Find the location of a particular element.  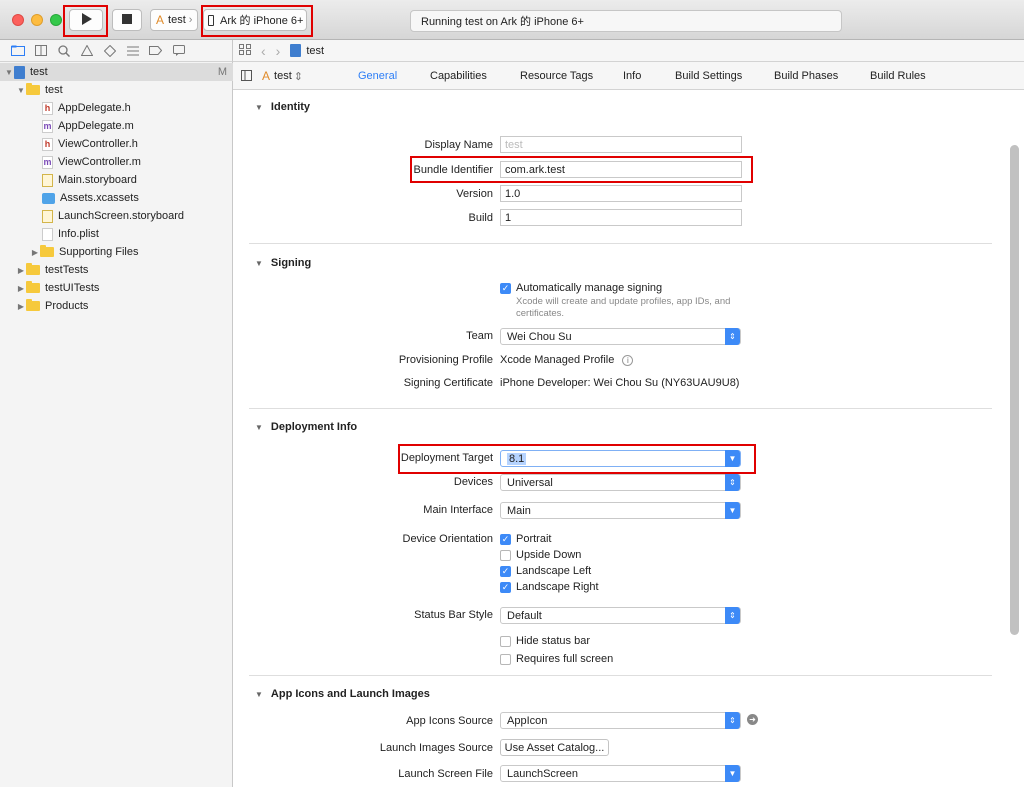

requires-full-screen-checkbox: Requires full screen is located at coordinates (556, 659).